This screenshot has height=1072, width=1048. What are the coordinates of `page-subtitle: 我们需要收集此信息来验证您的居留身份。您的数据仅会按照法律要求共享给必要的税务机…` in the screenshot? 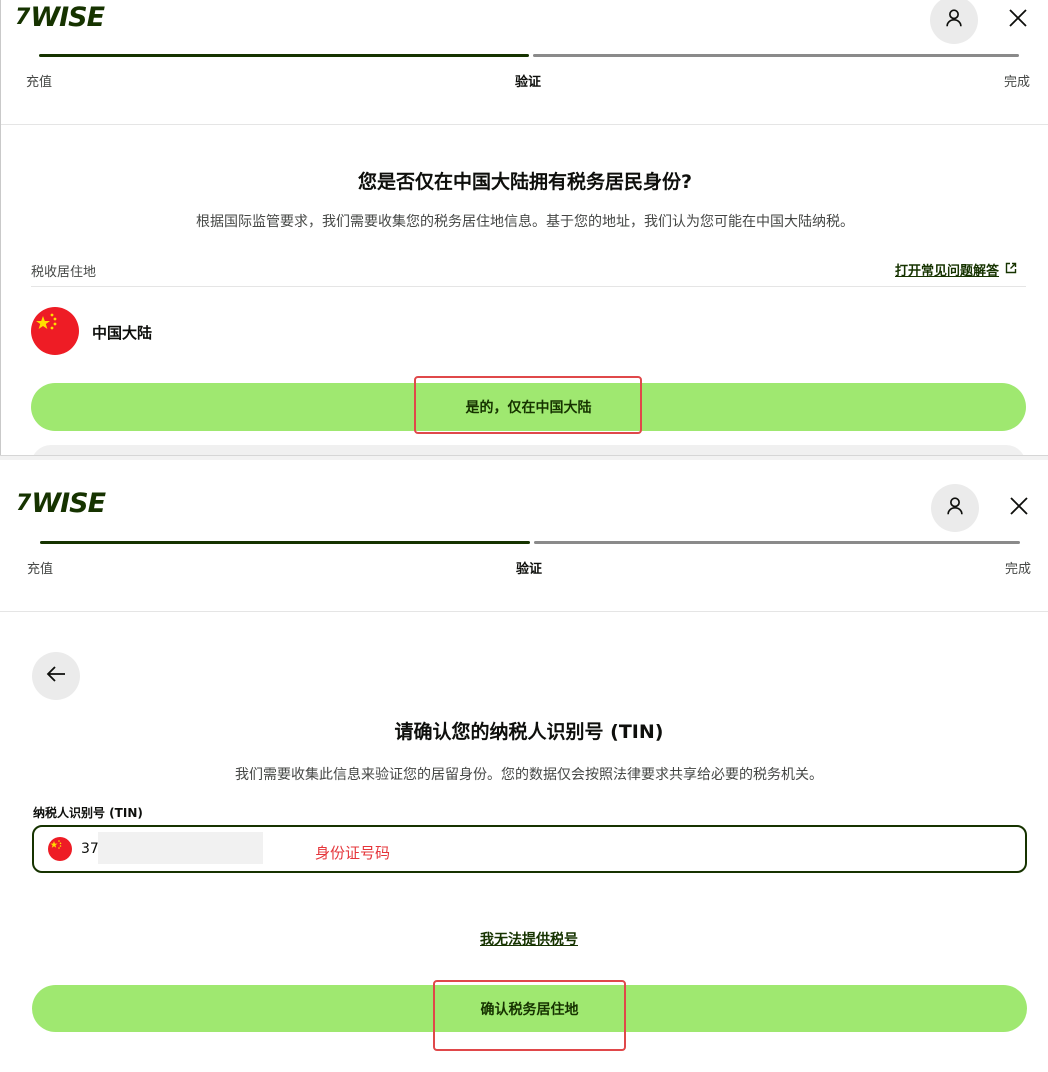 It's located at (529, 775).